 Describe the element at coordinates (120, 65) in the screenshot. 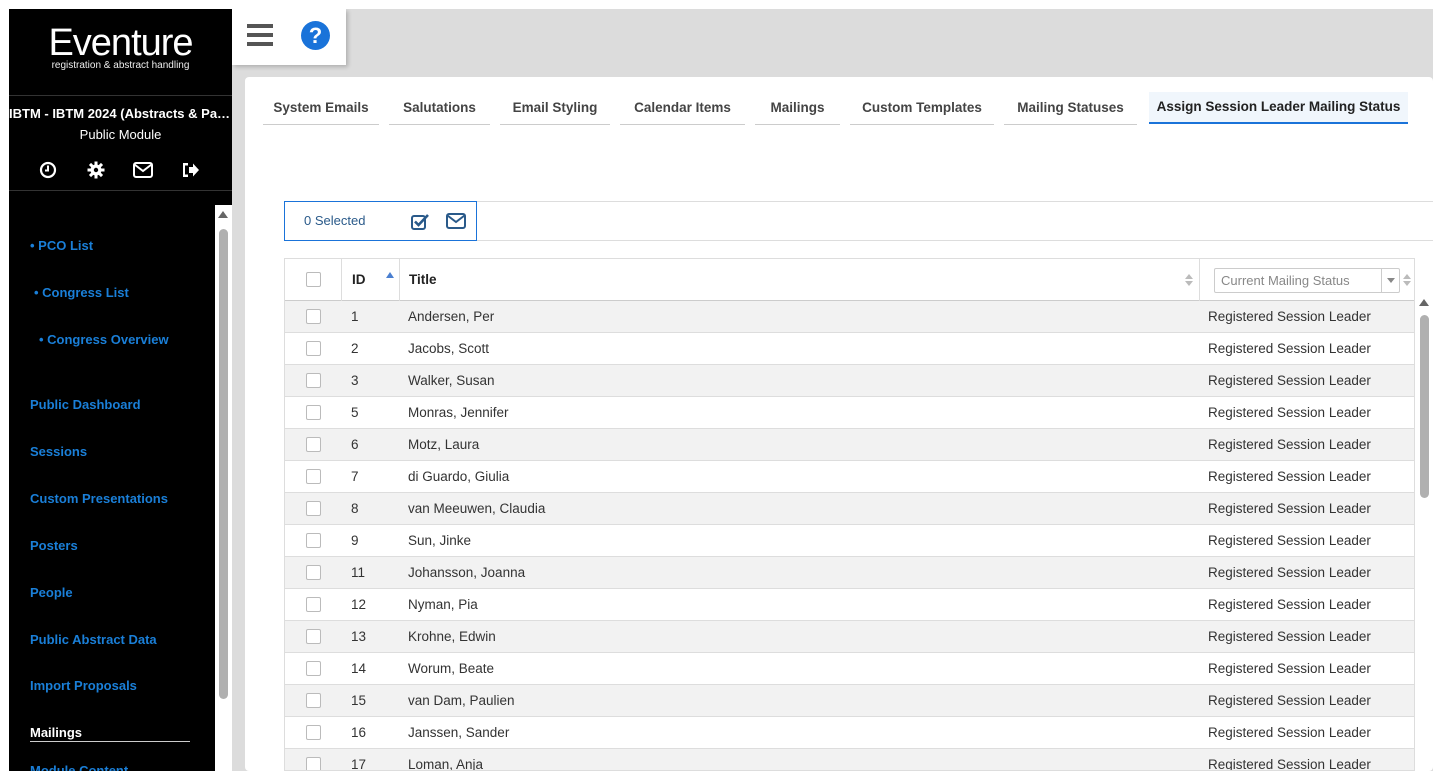

I see `brand-tagline: registration & abstract handling` at that location.